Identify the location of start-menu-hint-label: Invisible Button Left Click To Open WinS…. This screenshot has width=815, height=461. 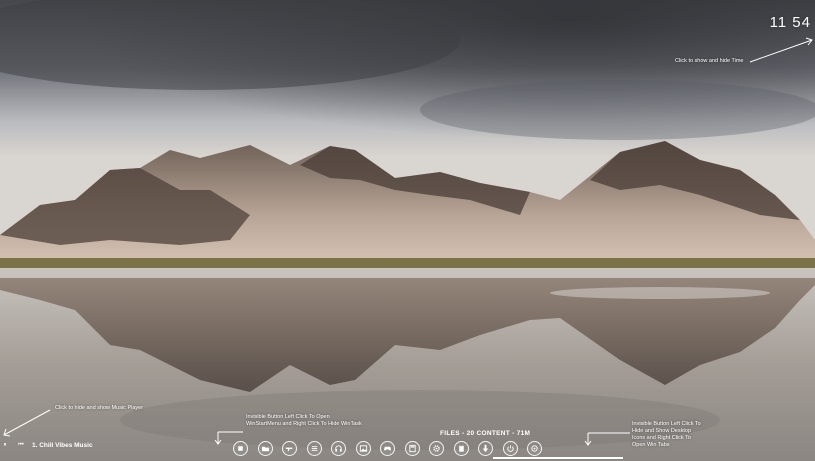
(304, 420).